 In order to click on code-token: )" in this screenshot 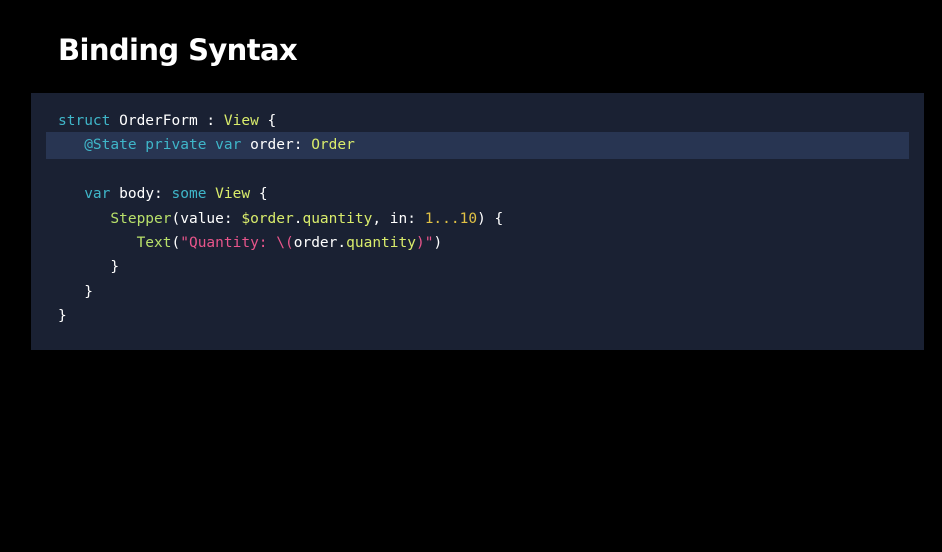, I will do `click(424, 242)`.